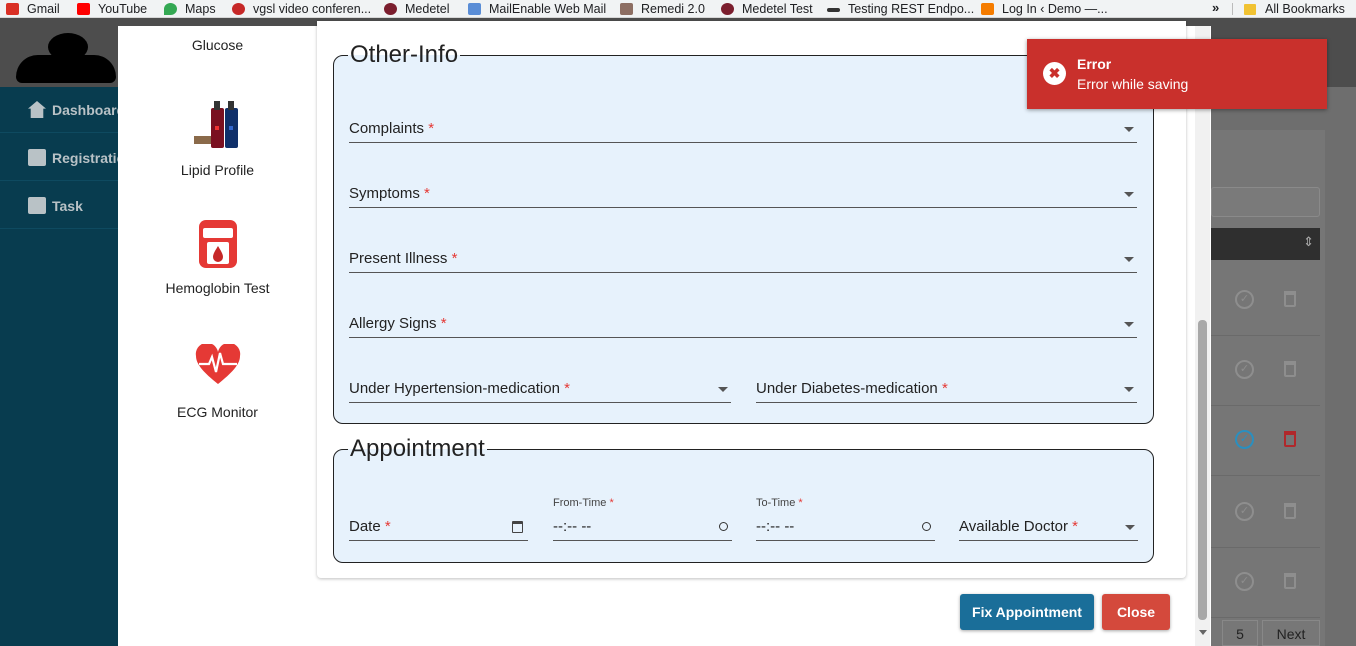  What do you see at coordinates (170, 9) in the screenshot?
I see `maps-icon` at bounding box center [170, 9].